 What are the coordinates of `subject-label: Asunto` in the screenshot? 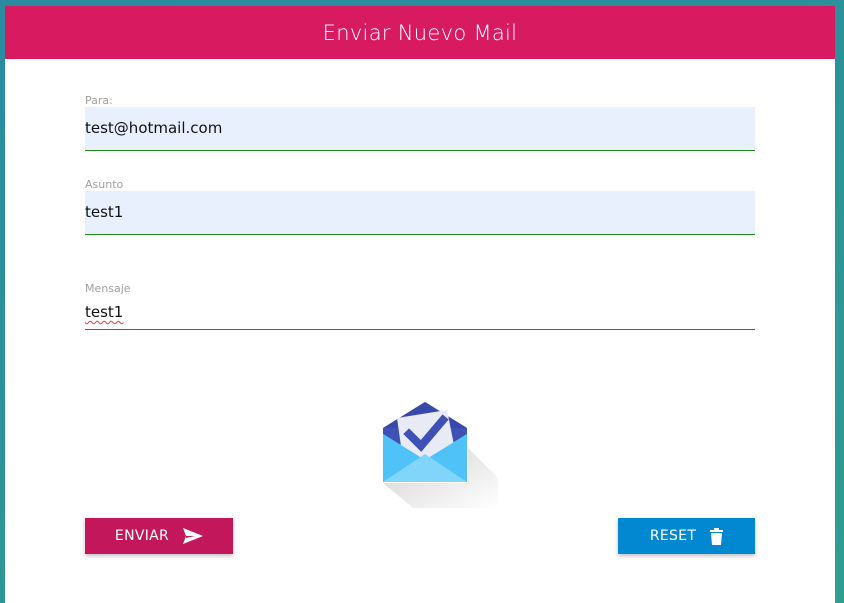 It's located at (104, 184).